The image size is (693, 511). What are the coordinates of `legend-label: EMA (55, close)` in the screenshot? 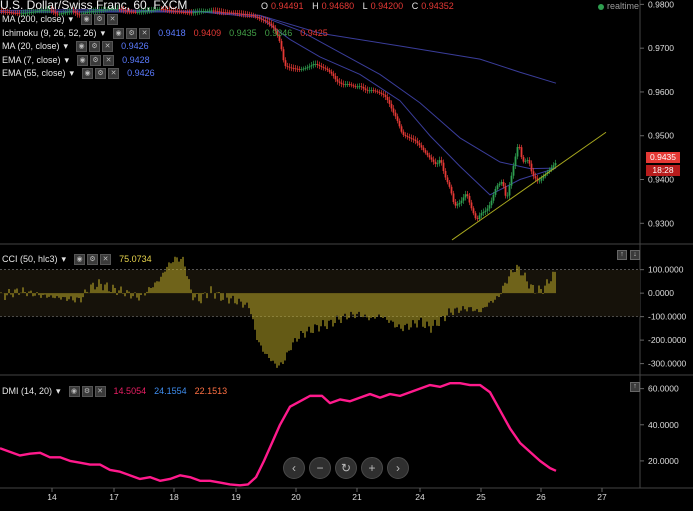 It's located at (34, 73).